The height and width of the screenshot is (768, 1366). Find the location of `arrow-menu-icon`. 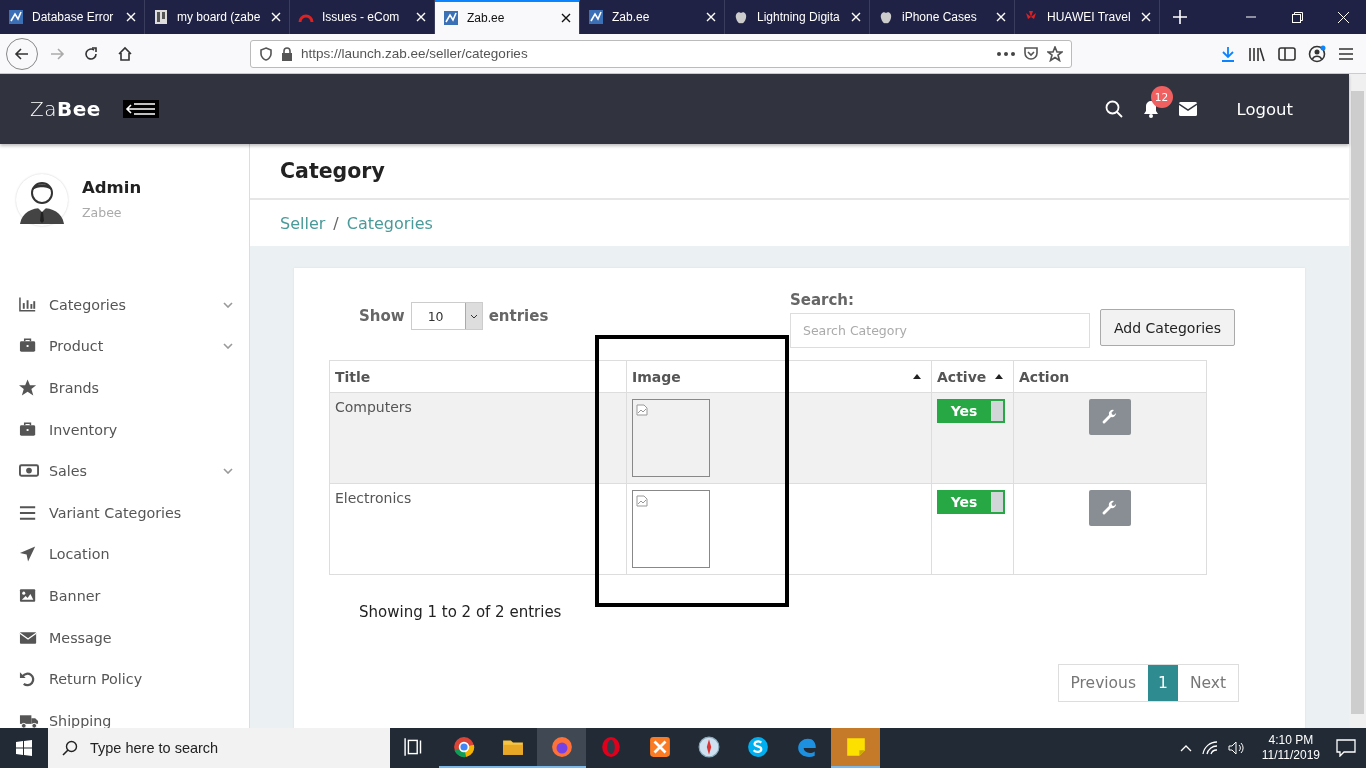

arrow-menu-icon is located at coordinates (140, 109).